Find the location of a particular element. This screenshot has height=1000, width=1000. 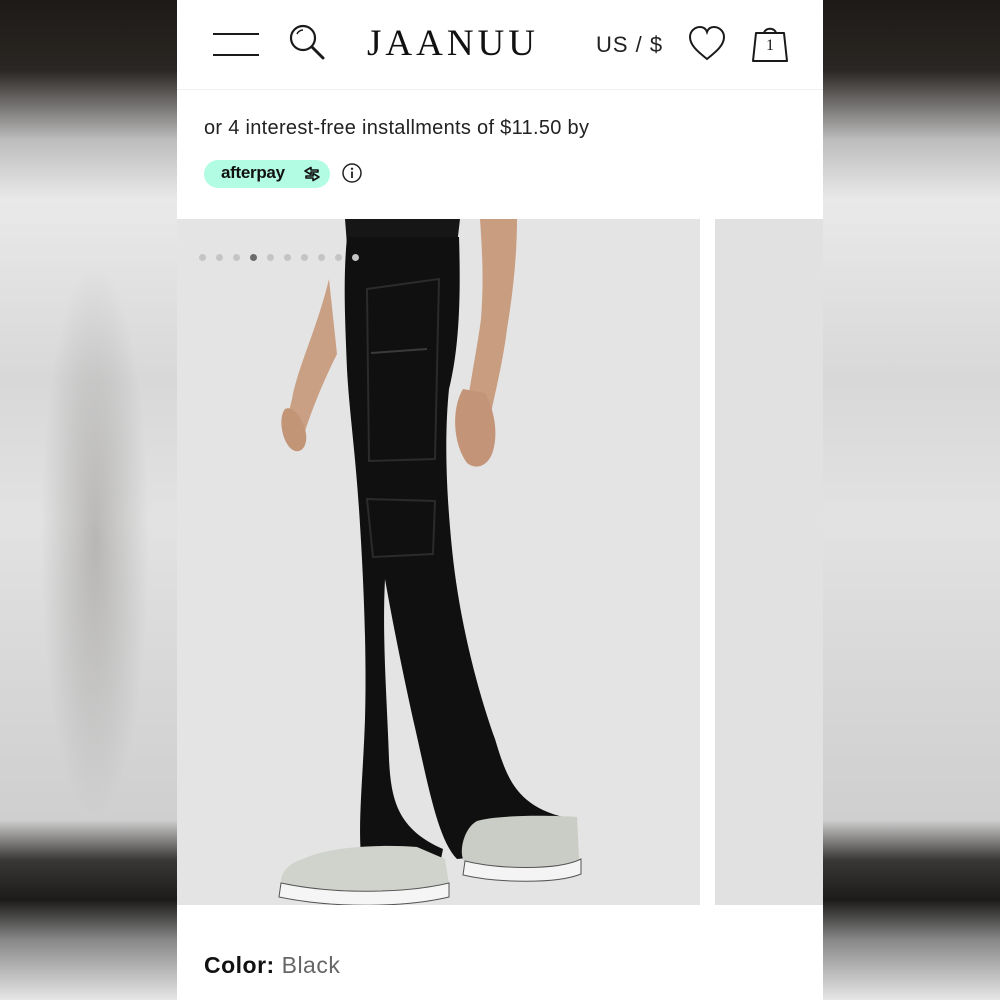

color-label: Color: is located at coordinates (239, 965).